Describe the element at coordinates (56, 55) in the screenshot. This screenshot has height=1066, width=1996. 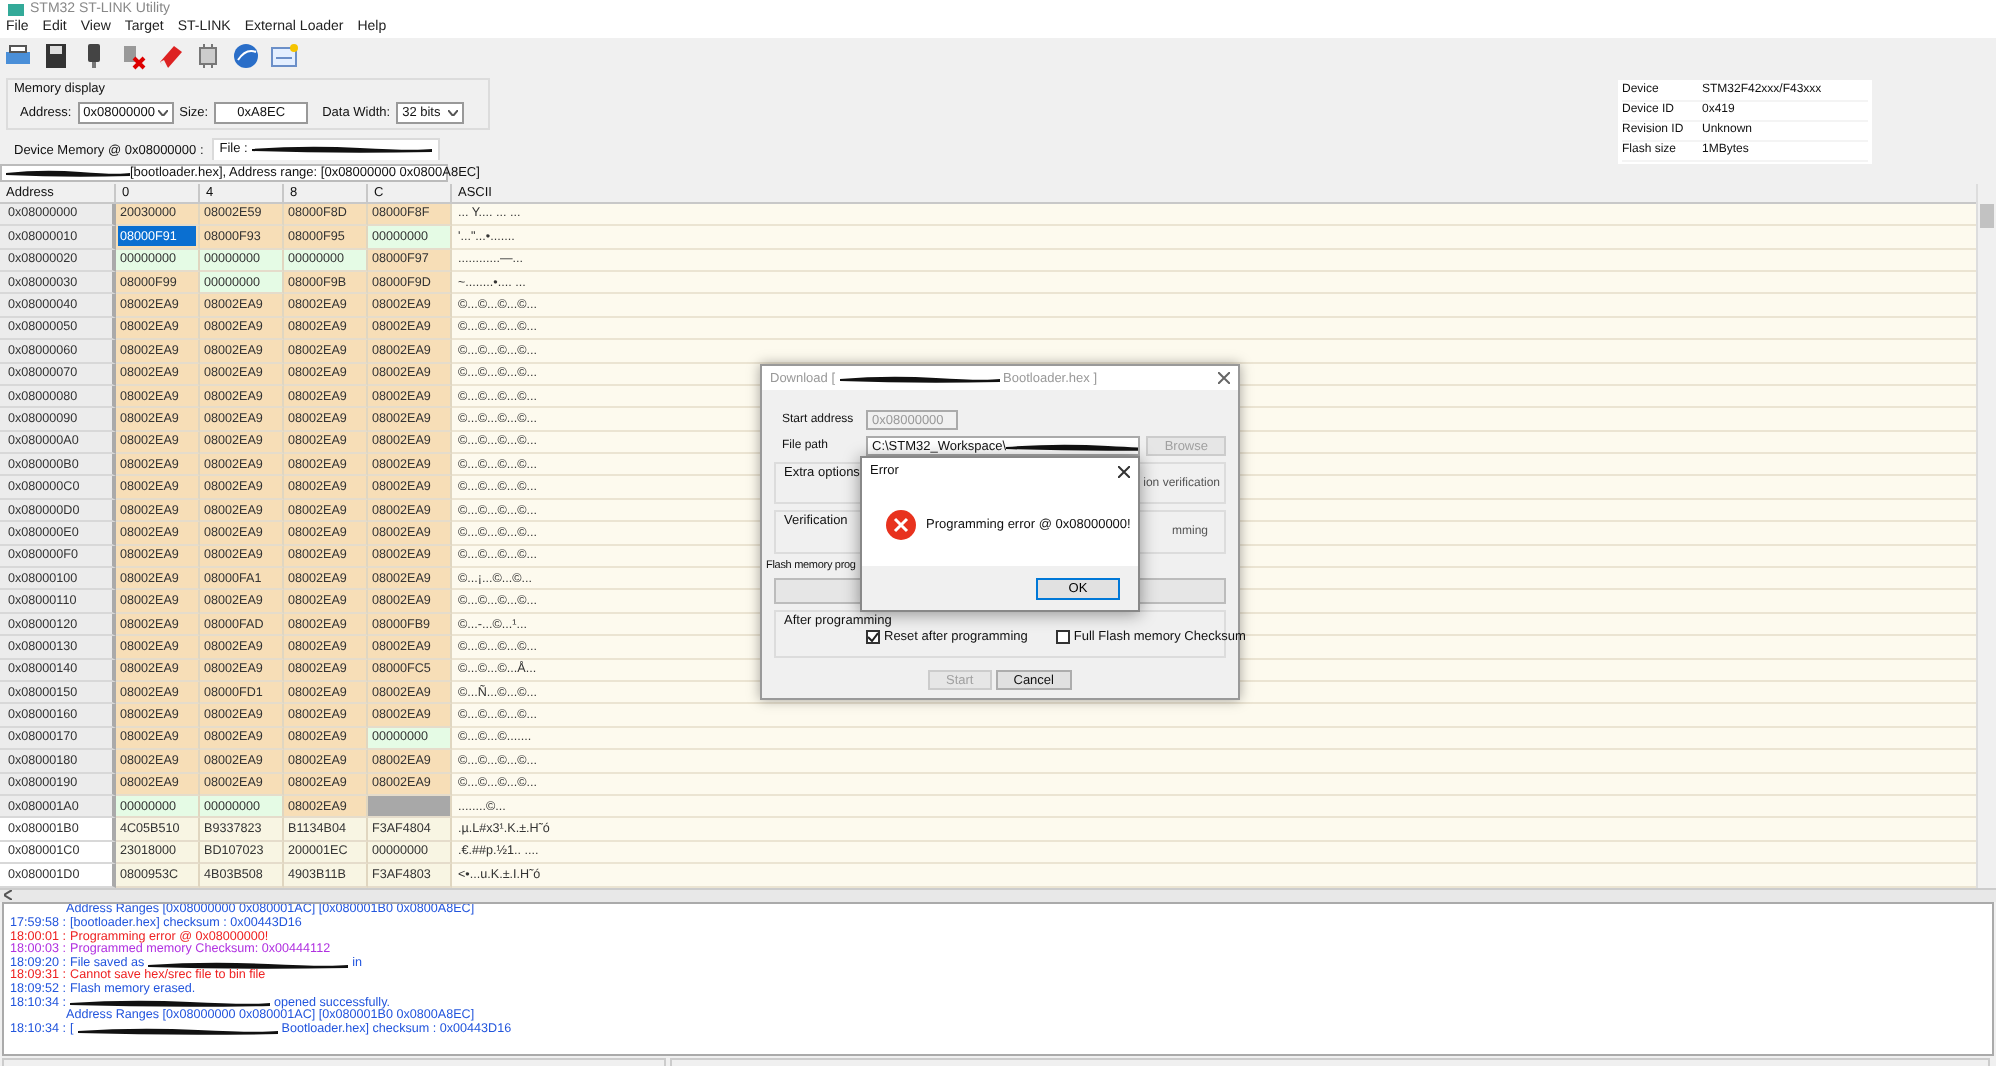
I see `save-icon` at that location.